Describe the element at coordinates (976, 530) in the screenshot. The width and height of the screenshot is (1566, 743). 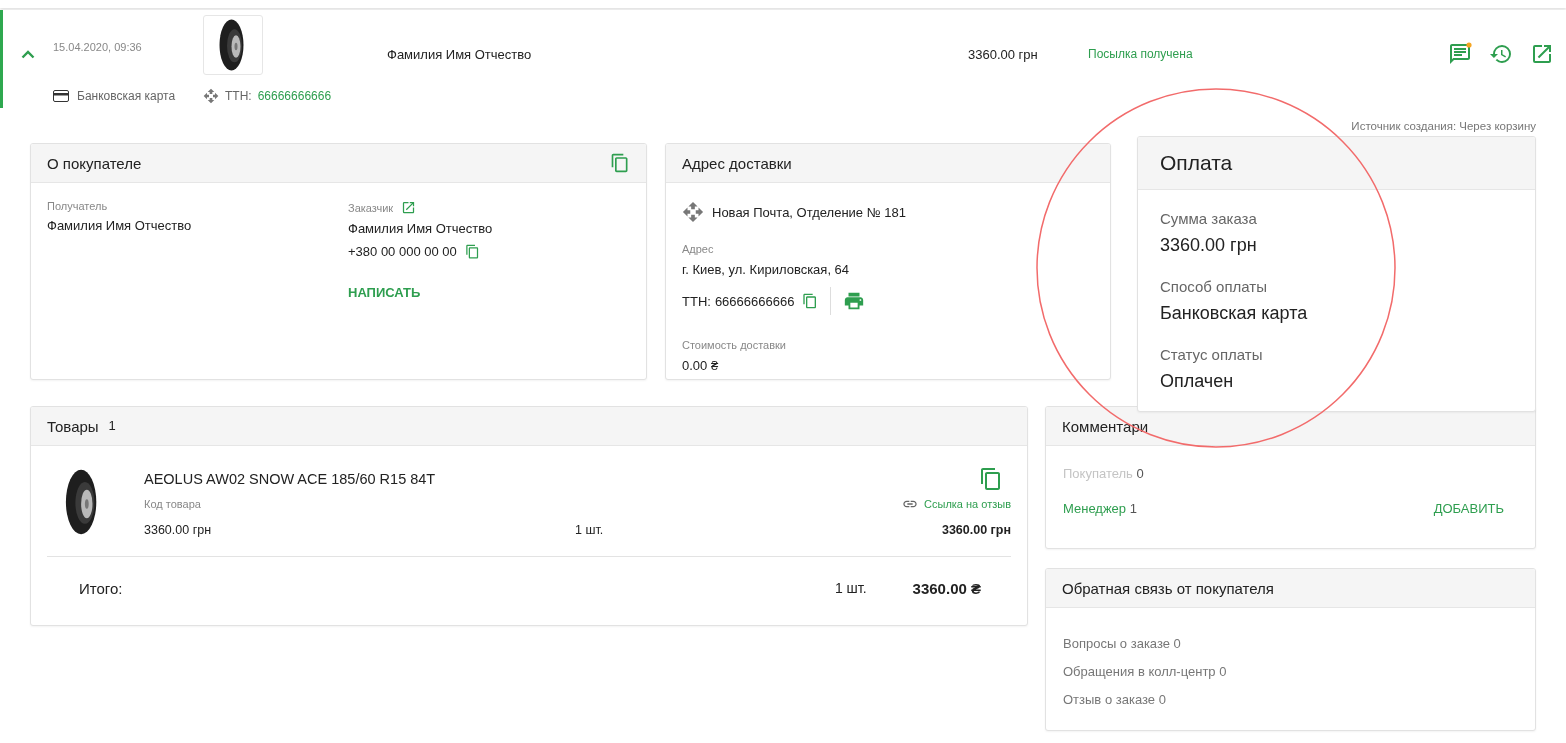
I see `line-total: 3360.00 грн` at that location.